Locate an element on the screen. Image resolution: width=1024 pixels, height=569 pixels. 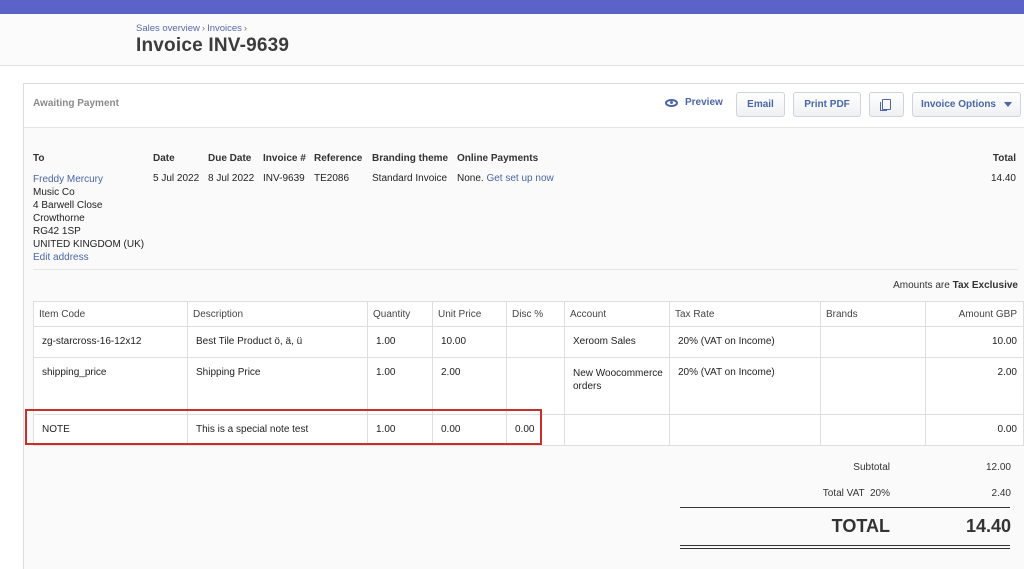
grand-total-value: 14.40 is located at coordinates (988, 526).